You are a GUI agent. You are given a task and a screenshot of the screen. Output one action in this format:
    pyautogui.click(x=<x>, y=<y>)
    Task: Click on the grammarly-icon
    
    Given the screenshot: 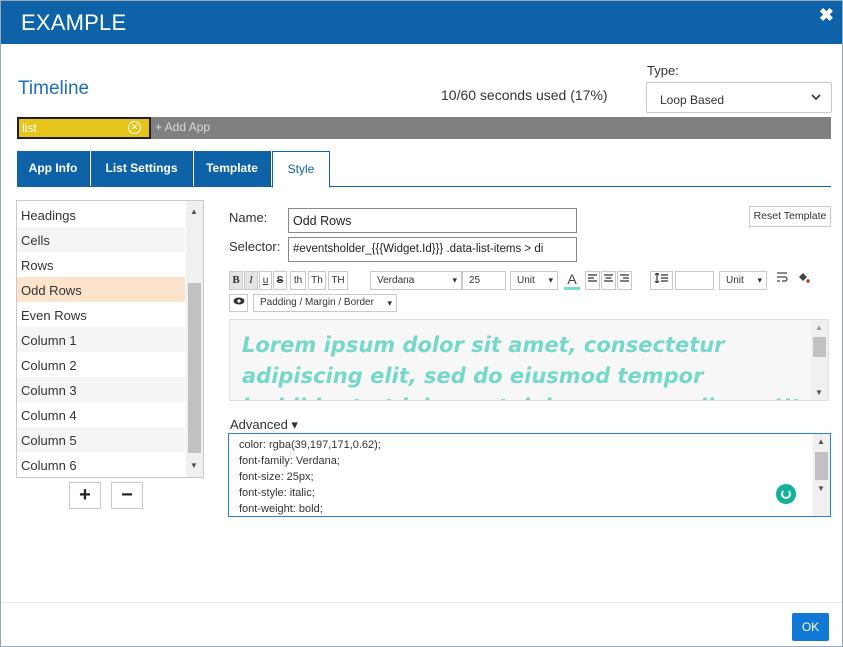 What is the action you would take?
    pyautogui.click(x=786, y=494)
    